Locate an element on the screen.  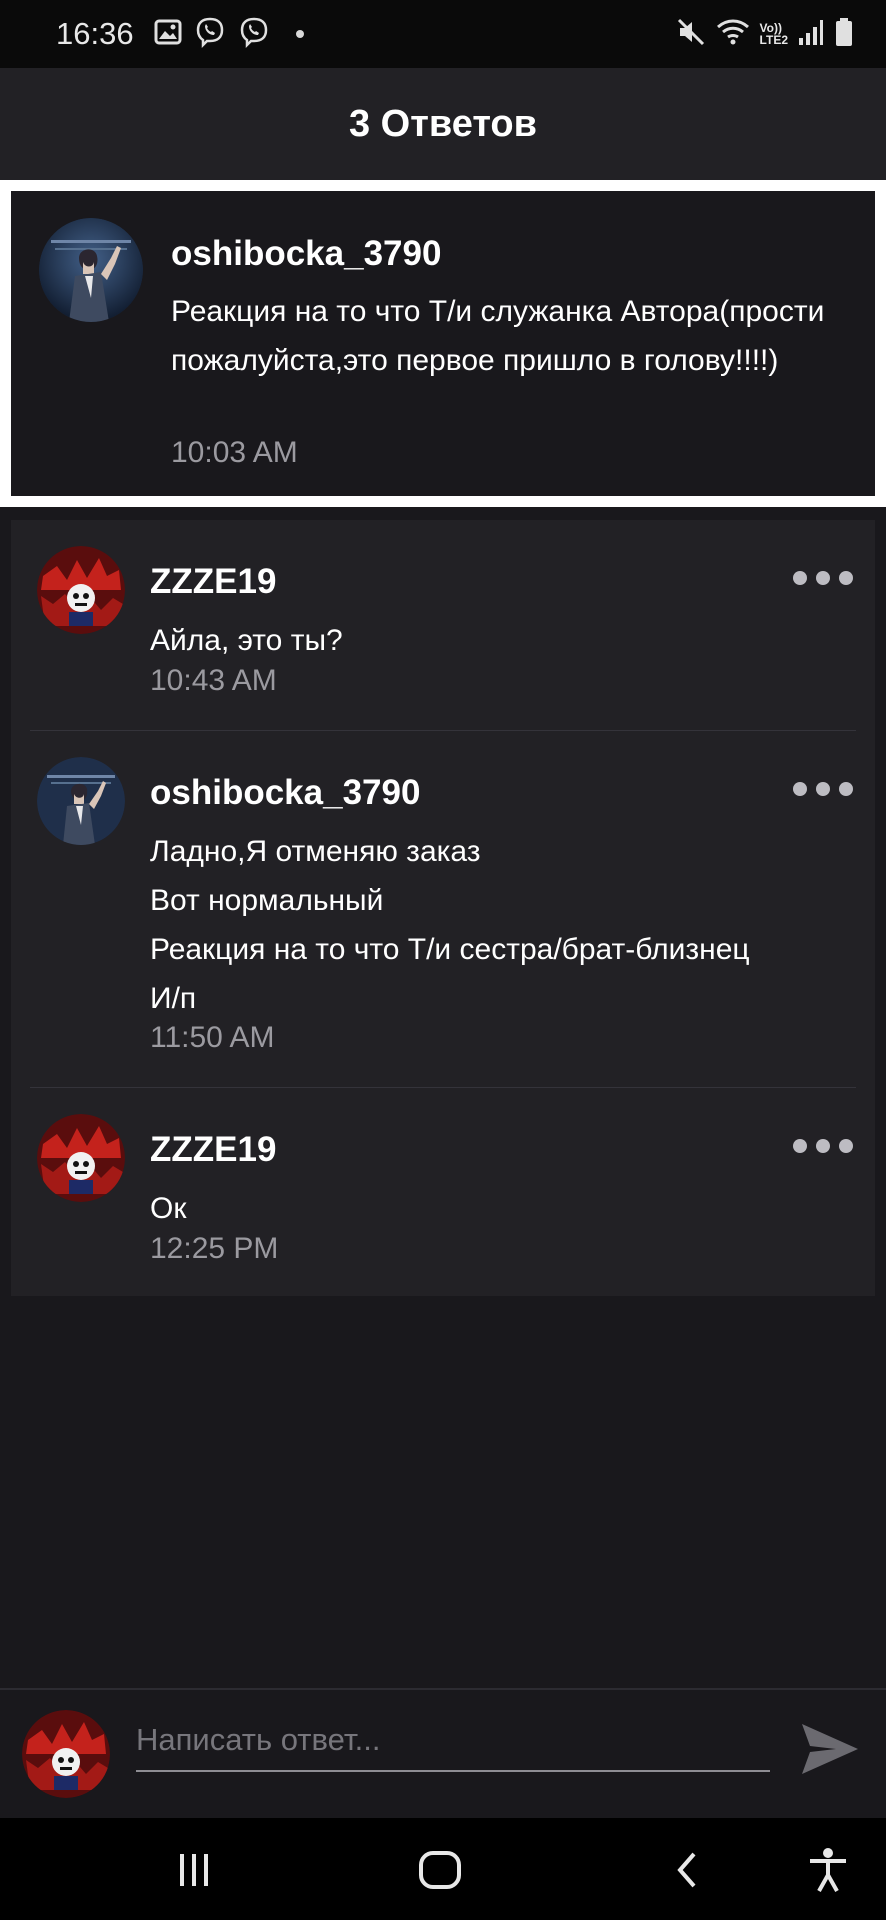
home-button is located at coordinates (440, 1870).